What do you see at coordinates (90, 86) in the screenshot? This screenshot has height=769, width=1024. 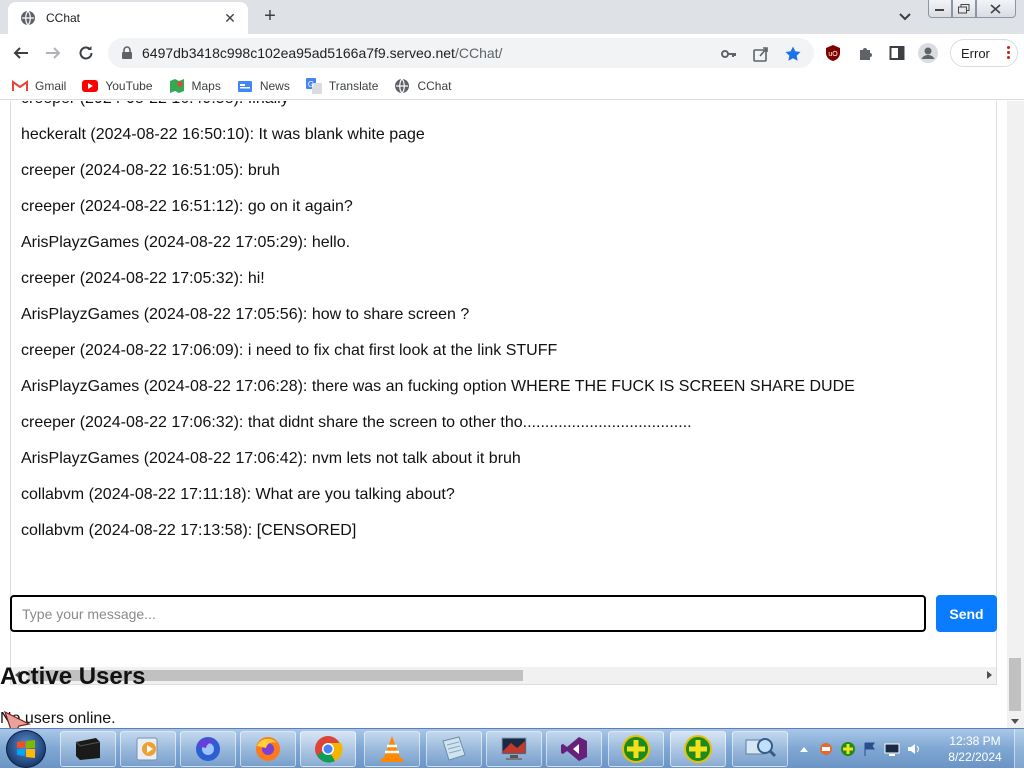 I see `youtube-icon` at bounding box center [90, 86].